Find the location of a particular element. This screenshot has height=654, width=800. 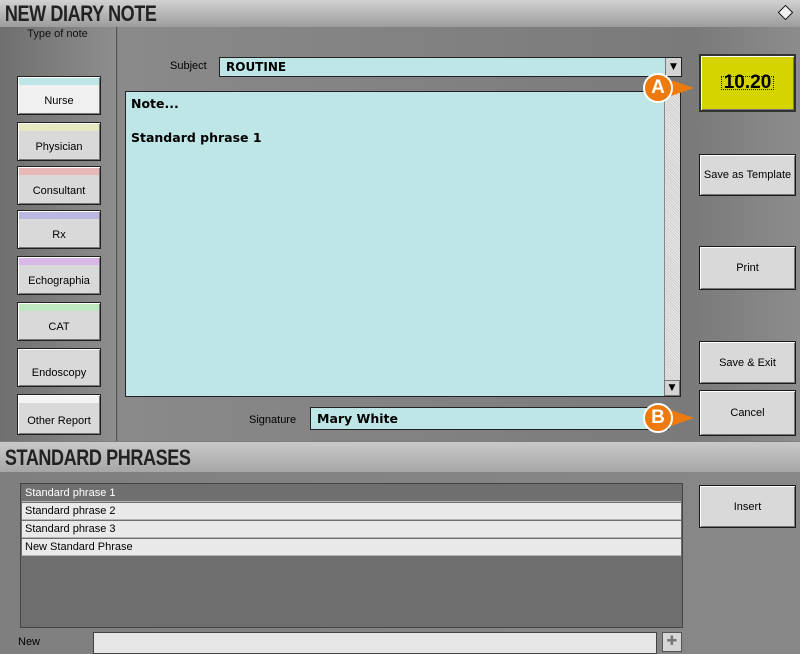

note-type-physician-button: Physician is located at coordinates (59, 141).